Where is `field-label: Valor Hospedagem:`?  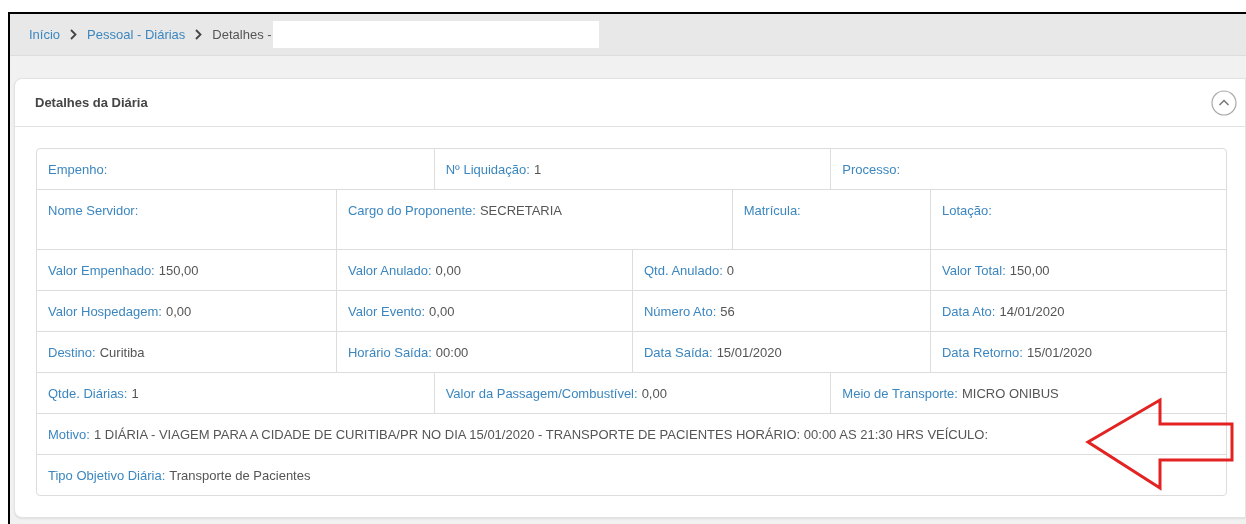 field-label: Valor Hospedagem: is located at coordinates (105, 311).